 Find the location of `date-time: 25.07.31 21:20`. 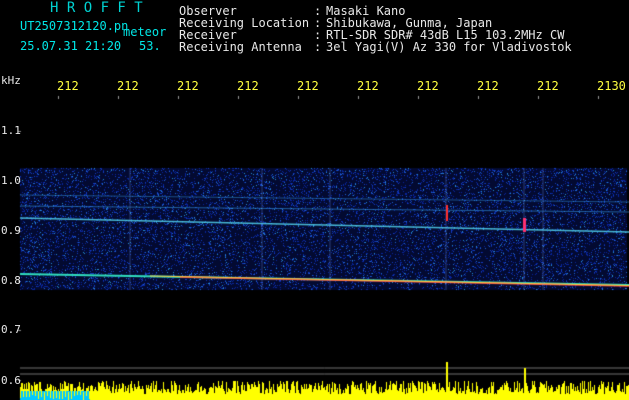

date-time: 25.07.31 21:20 is located at coordinates (71, 46).